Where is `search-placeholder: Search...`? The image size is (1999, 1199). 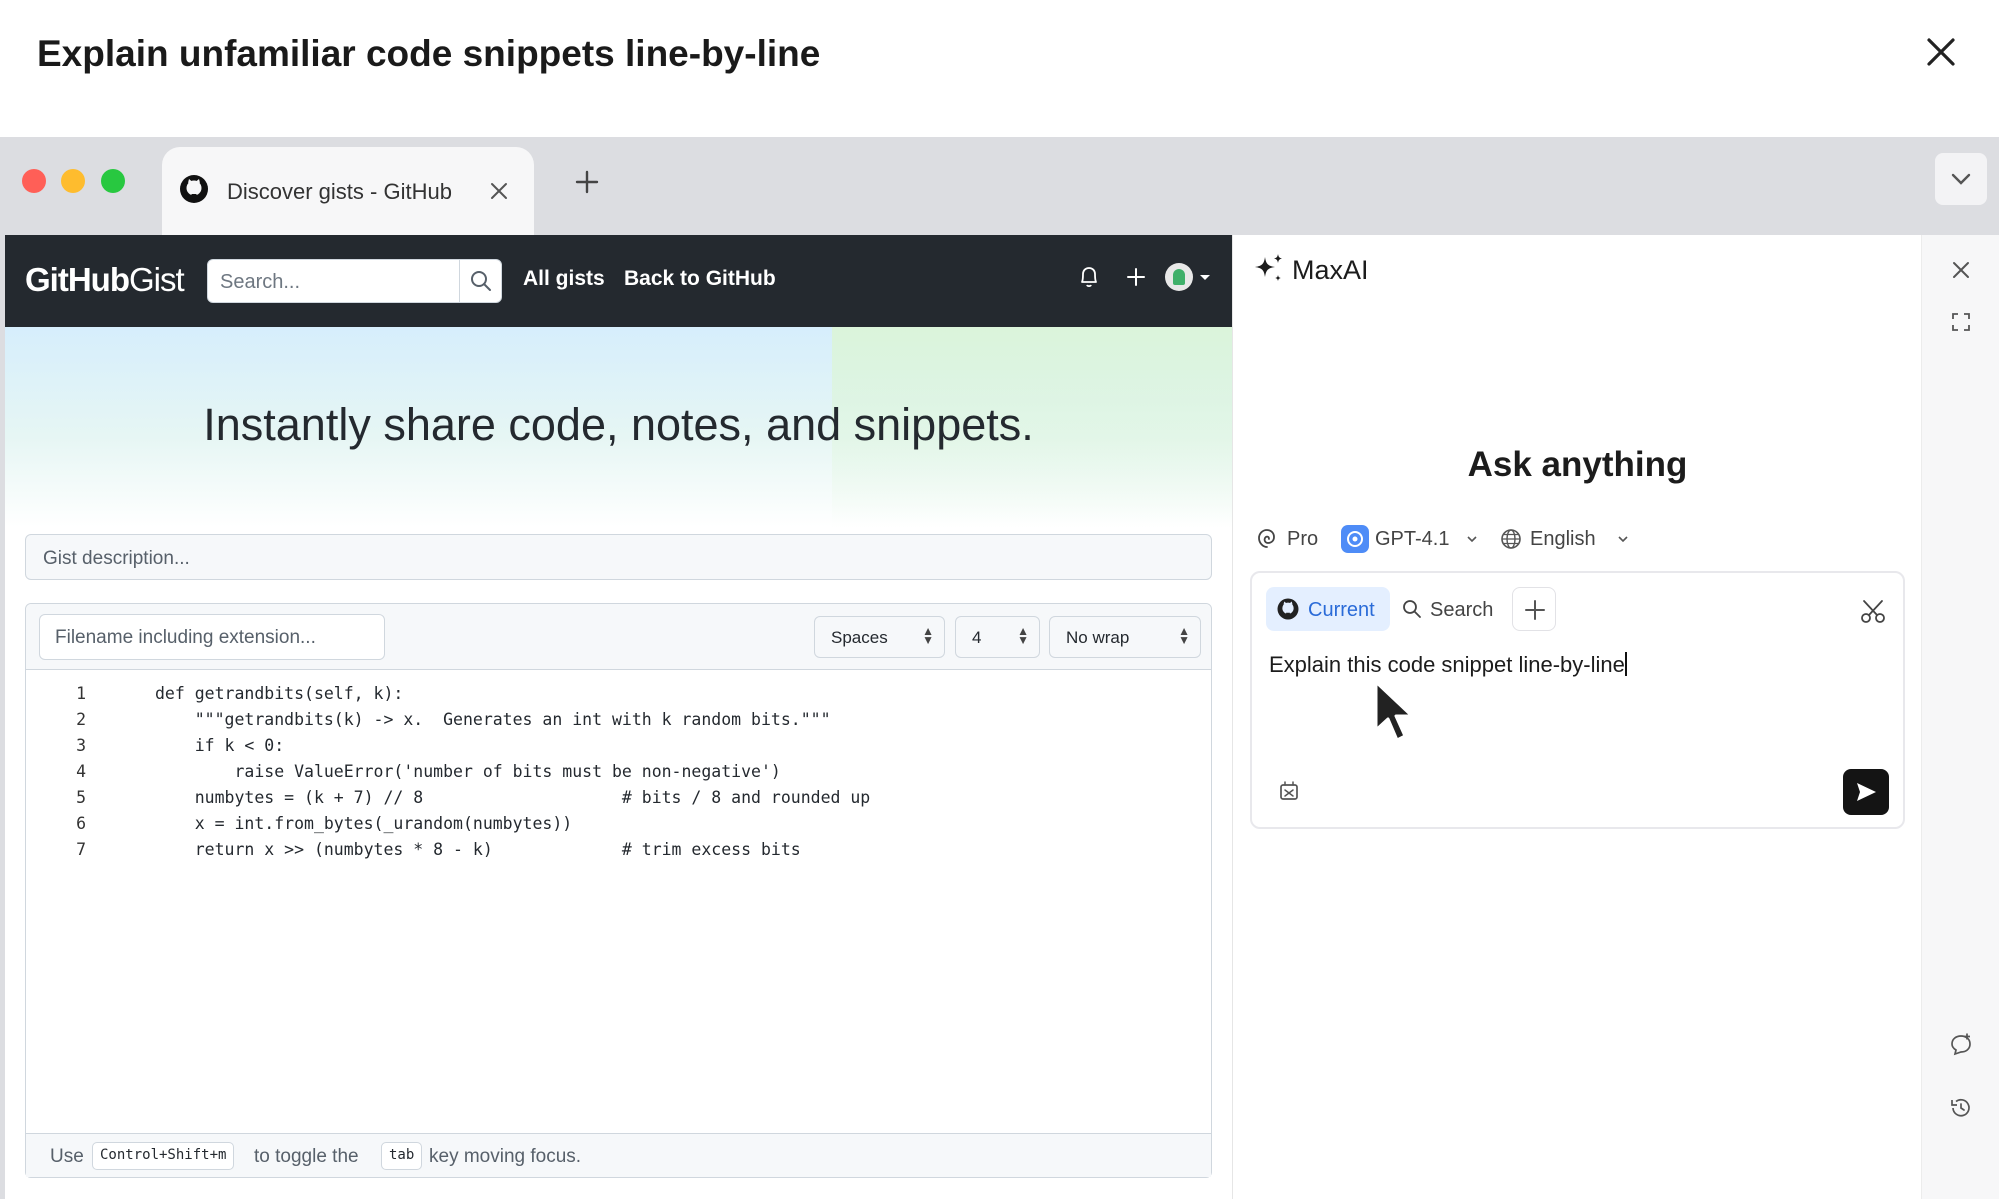 search-placeholder: Search... is located at coordinates (260, 282).